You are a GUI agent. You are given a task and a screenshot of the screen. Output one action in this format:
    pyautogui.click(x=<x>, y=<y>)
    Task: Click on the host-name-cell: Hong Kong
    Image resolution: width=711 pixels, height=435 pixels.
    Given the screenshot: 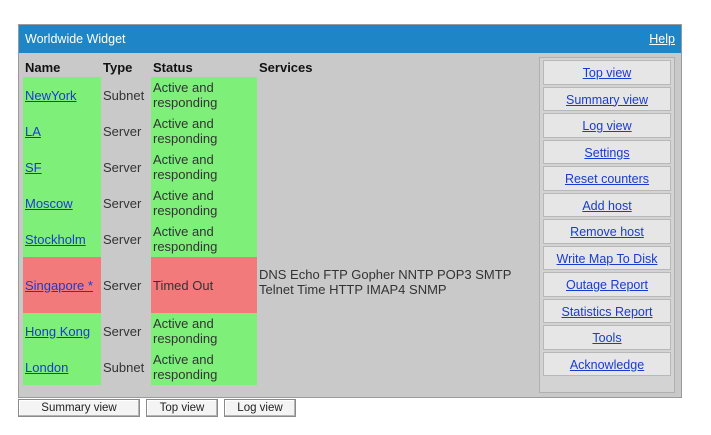 What is the action you would take?
    pyautogui.click(x=62, y=331)
    